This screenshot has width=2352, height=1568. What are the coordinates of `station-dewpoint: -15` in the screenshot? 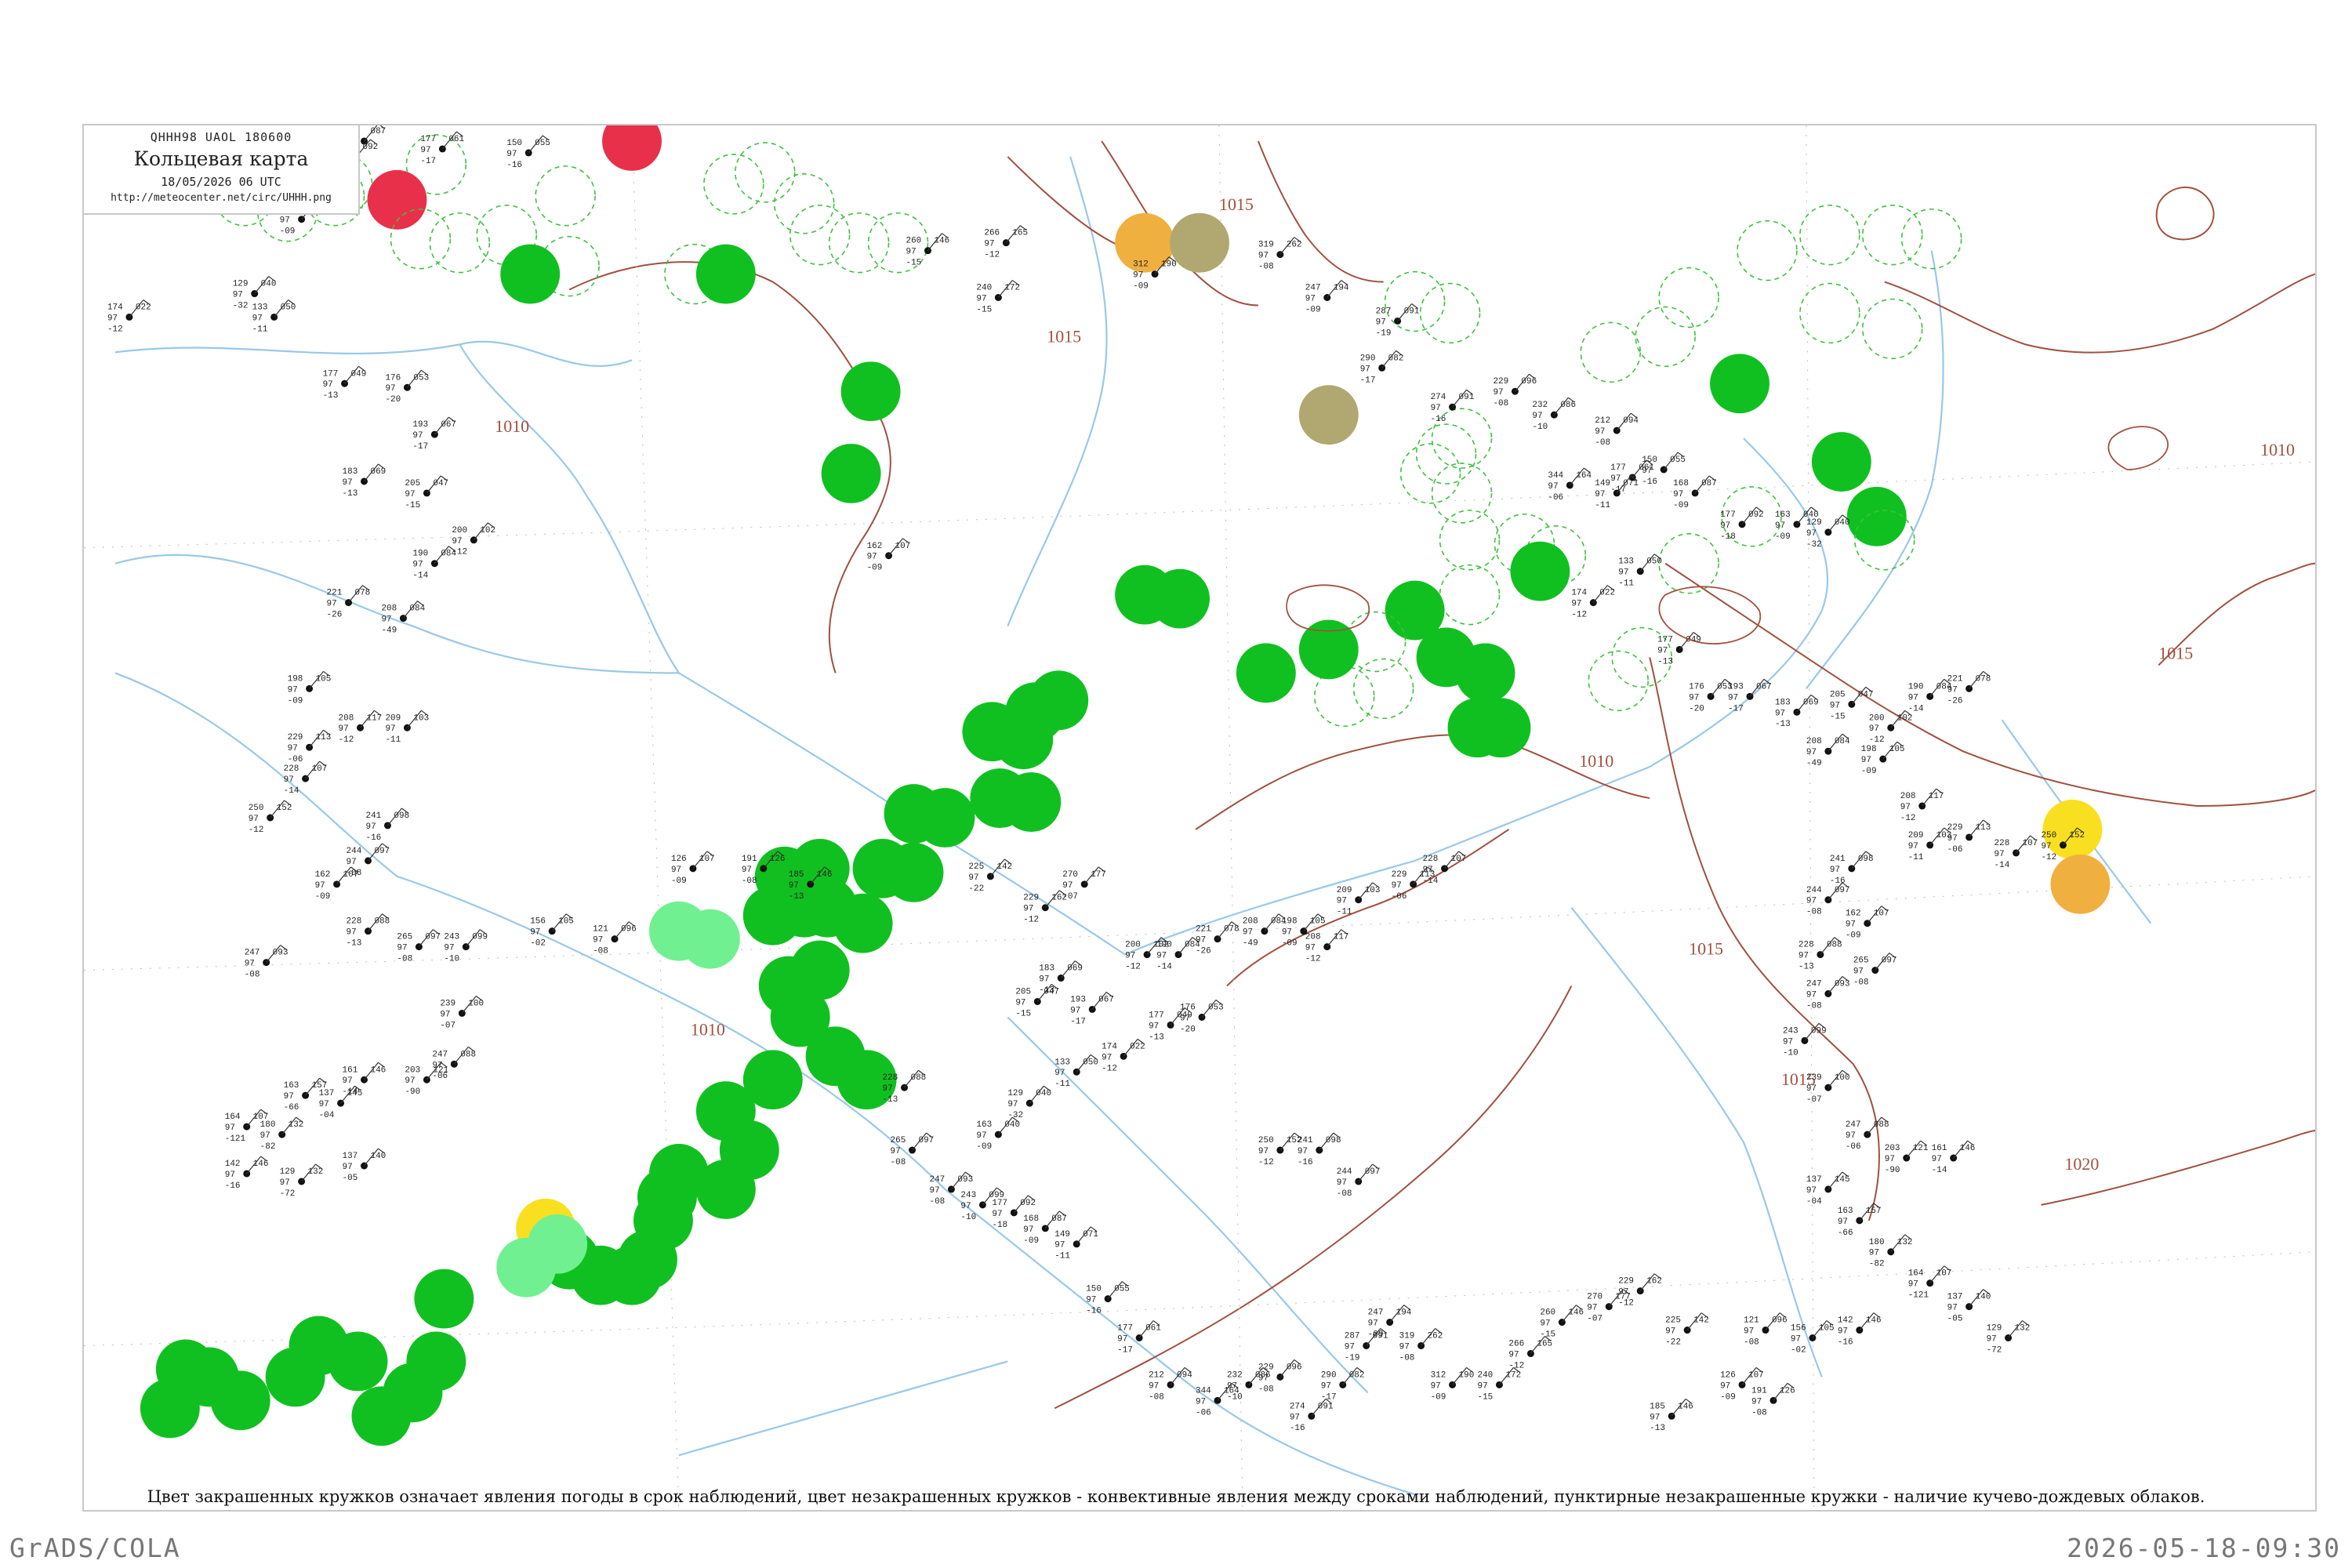 It's located at (1023, 1013).